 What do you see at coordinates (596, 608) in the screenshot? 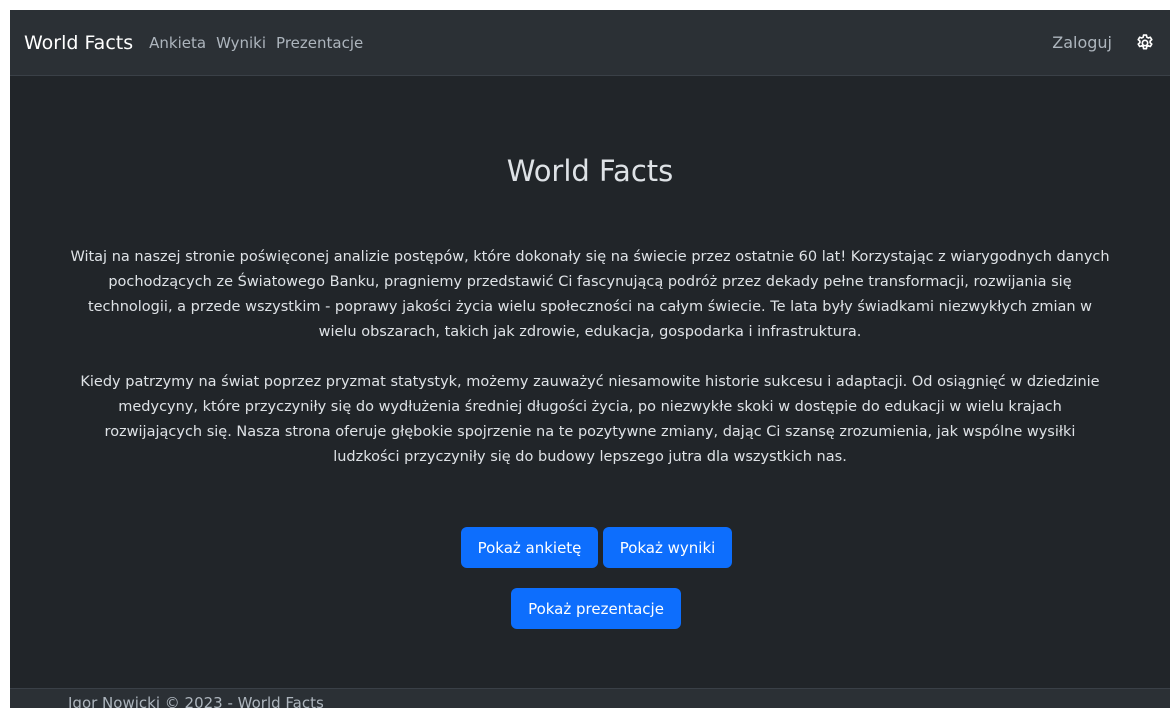
I see `show-presentations-button: Pokaż prezentacje` at bounding box center [596, 608].